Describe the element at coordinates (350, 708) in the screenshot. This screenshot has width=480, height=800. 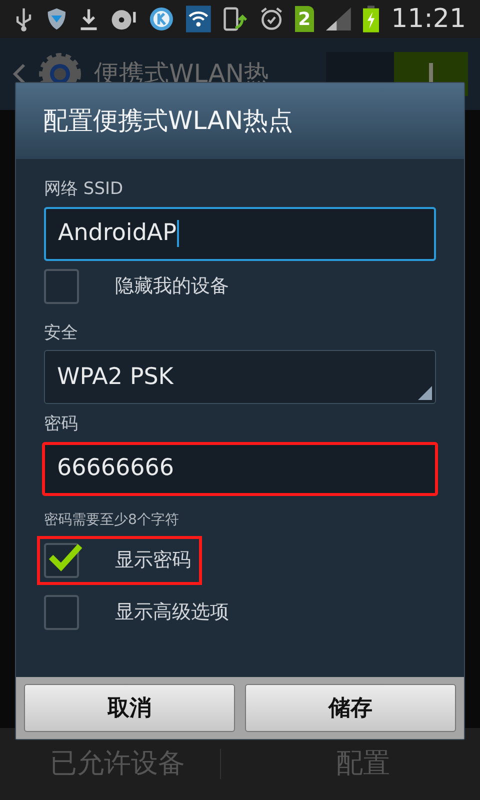
I see `dialog-button: 储存` at that location.